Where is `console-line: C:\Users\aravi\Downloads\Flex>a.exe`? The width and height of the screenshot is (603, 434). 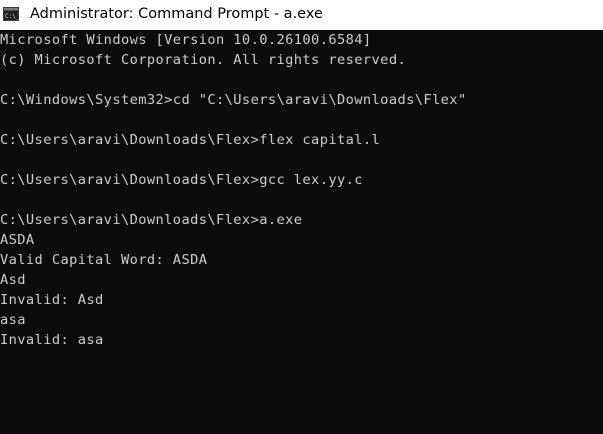
console-line: C:\Users\aravi\Downloads\Flex>a.exe is located at coordinates (151, 220).